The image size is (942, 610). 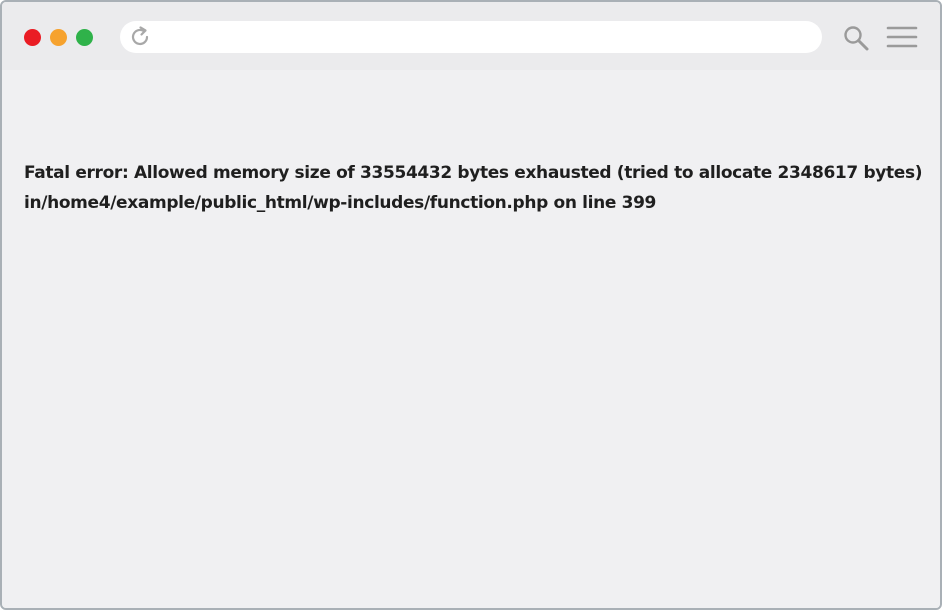 What do you see at coordinates (84, 37) in the screenshot?
I see `maximize-window-button` at bounding box center [84, 37].